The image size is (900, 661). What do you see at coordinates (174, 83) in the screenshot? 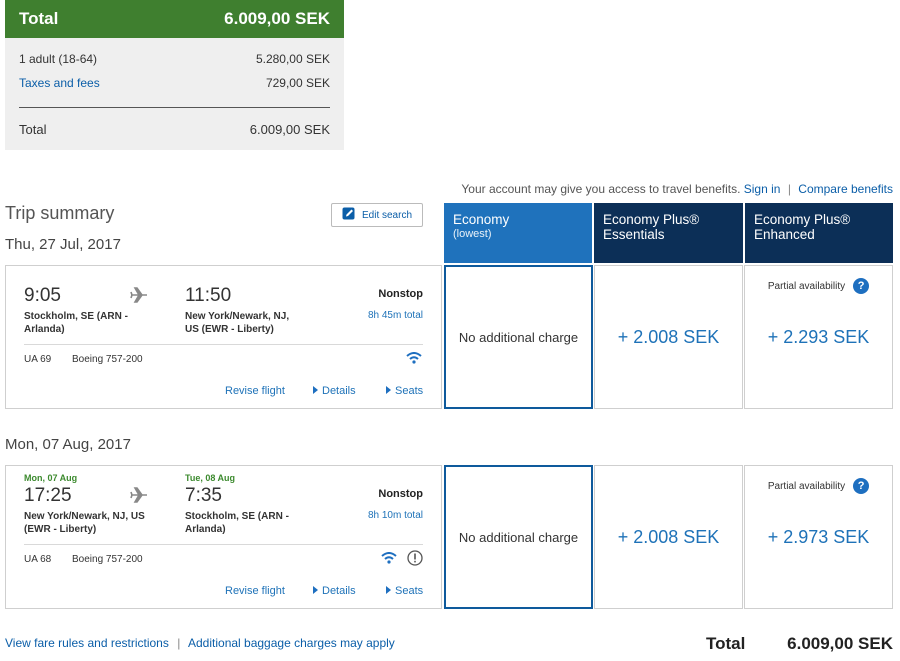
I see `taxes-row: Taxes and fees 729,00 SEK` at bounding box center [174, 83].